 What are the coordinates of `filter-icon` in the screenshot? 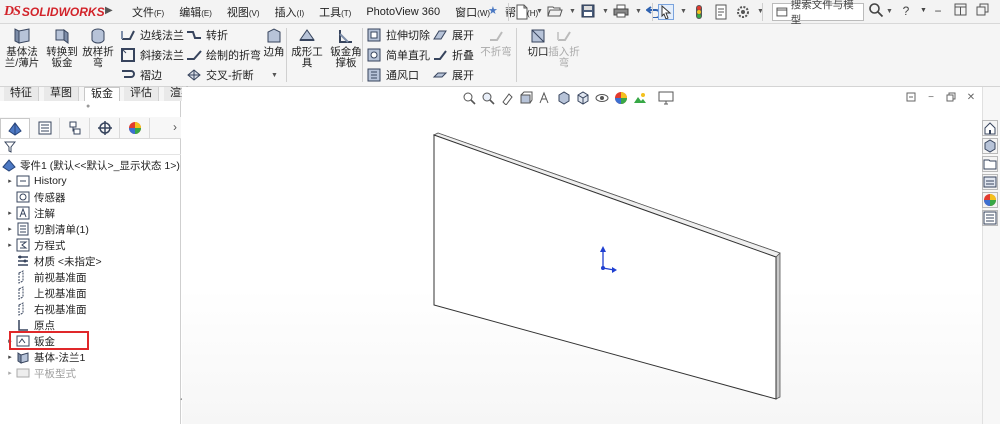 It's located at (10, 147).